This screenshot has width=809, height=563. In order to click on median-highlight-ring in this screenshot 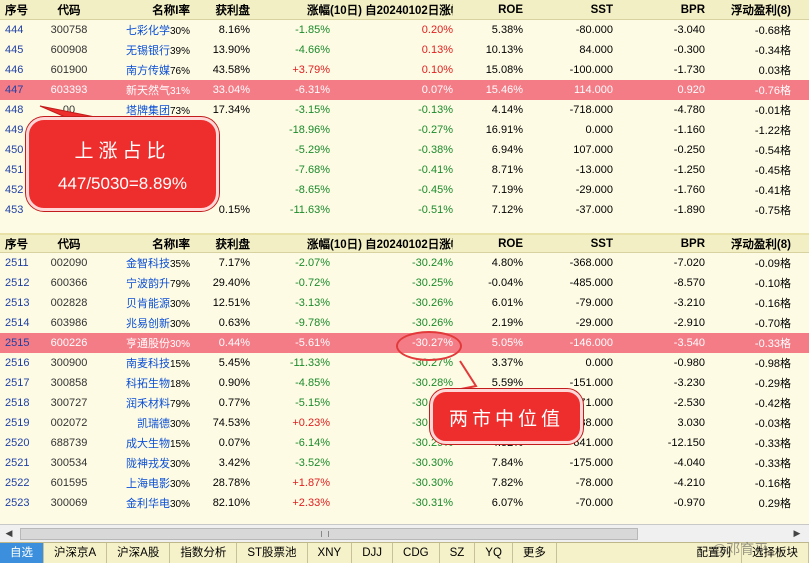, I will do `click(429, 346)`.